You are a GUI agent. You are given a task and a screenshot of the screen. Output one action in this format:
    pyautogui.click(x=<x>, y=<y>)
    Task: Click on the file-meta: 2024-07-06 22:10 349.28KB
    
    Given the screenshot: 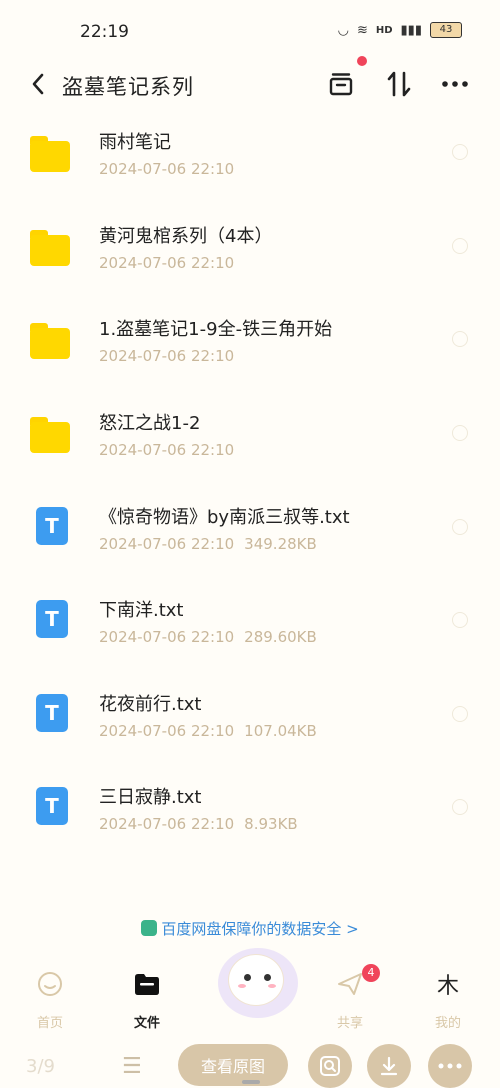 What is the action you would take?
    pyautogui.click(x=208, y=544)
    